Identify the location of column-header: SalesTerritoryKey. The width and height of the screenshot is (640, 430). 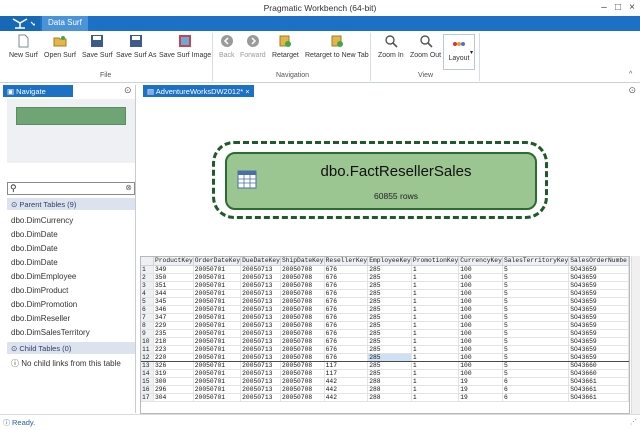
(536, 261).